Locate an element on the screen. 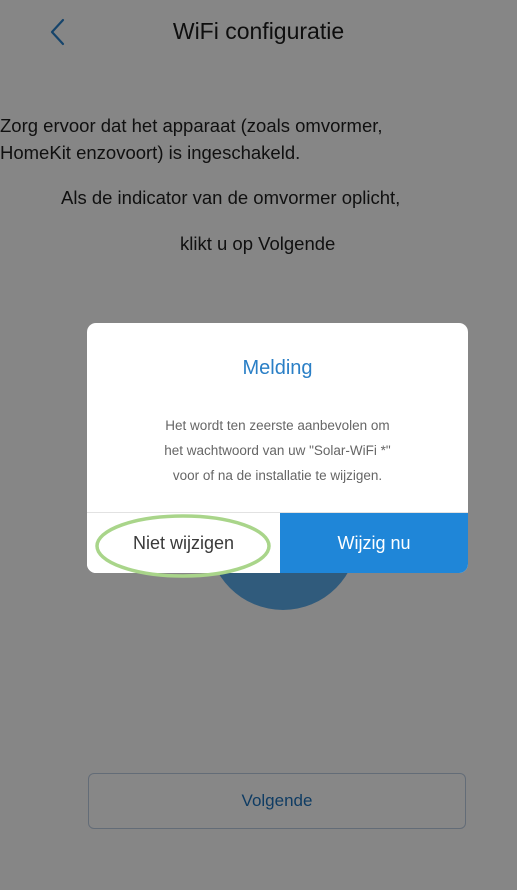  dialog-message-line-3: voor of na de installatie te wijzigen. is located at coordinates (277, 475).